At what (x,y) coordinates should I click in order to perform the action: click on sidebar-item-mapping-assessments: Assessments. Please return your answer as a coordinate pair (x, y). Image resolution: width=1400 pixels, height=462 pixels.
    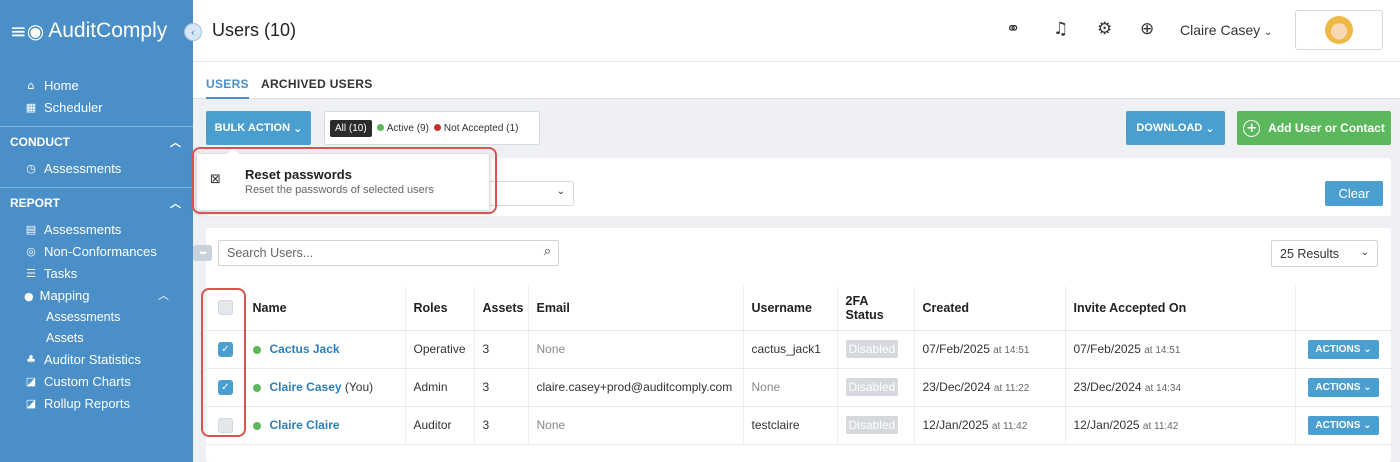
    Looking at the image, I should click on (96, 316).